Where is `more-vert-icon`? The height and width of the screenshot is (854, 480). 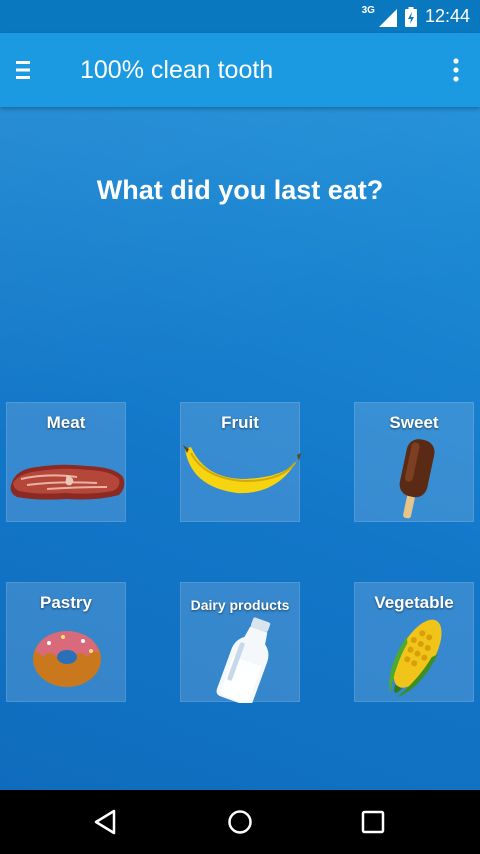
more-vert-icon is located at coordinates (456, 70).